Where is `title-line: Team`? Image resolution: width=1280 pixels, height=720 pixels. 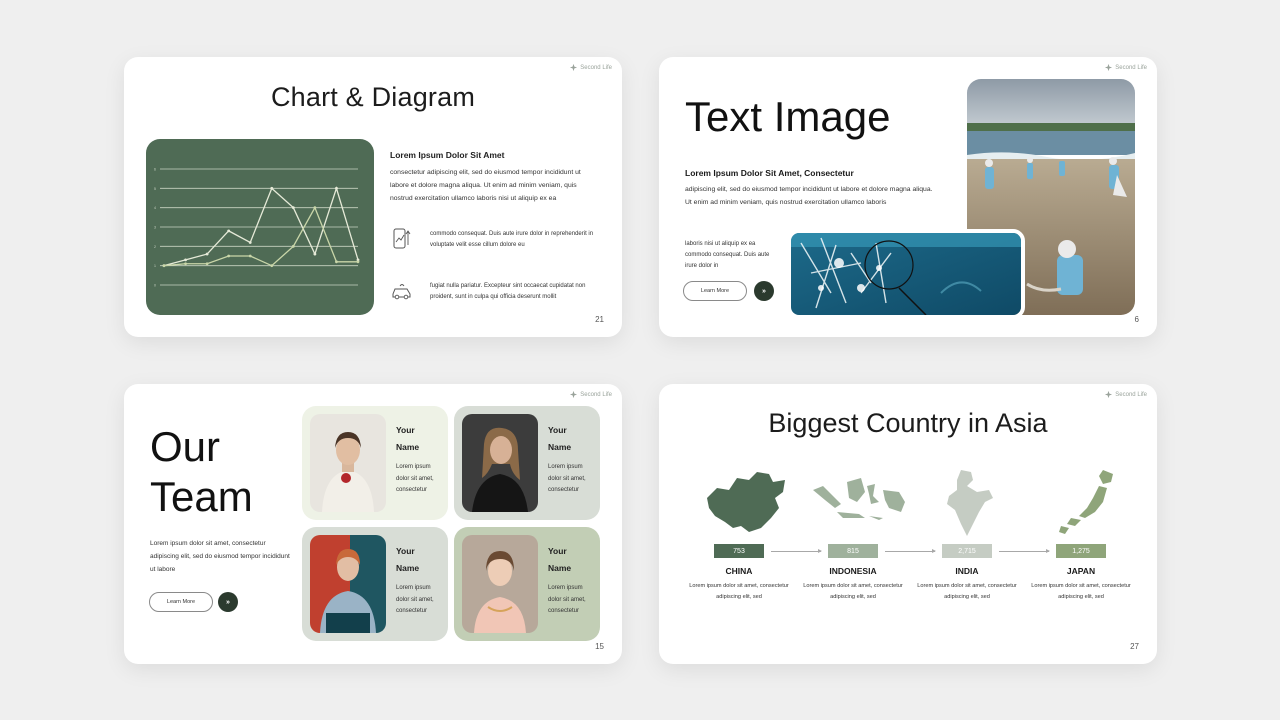 title-line: Team is located at coordinates (201, 496).